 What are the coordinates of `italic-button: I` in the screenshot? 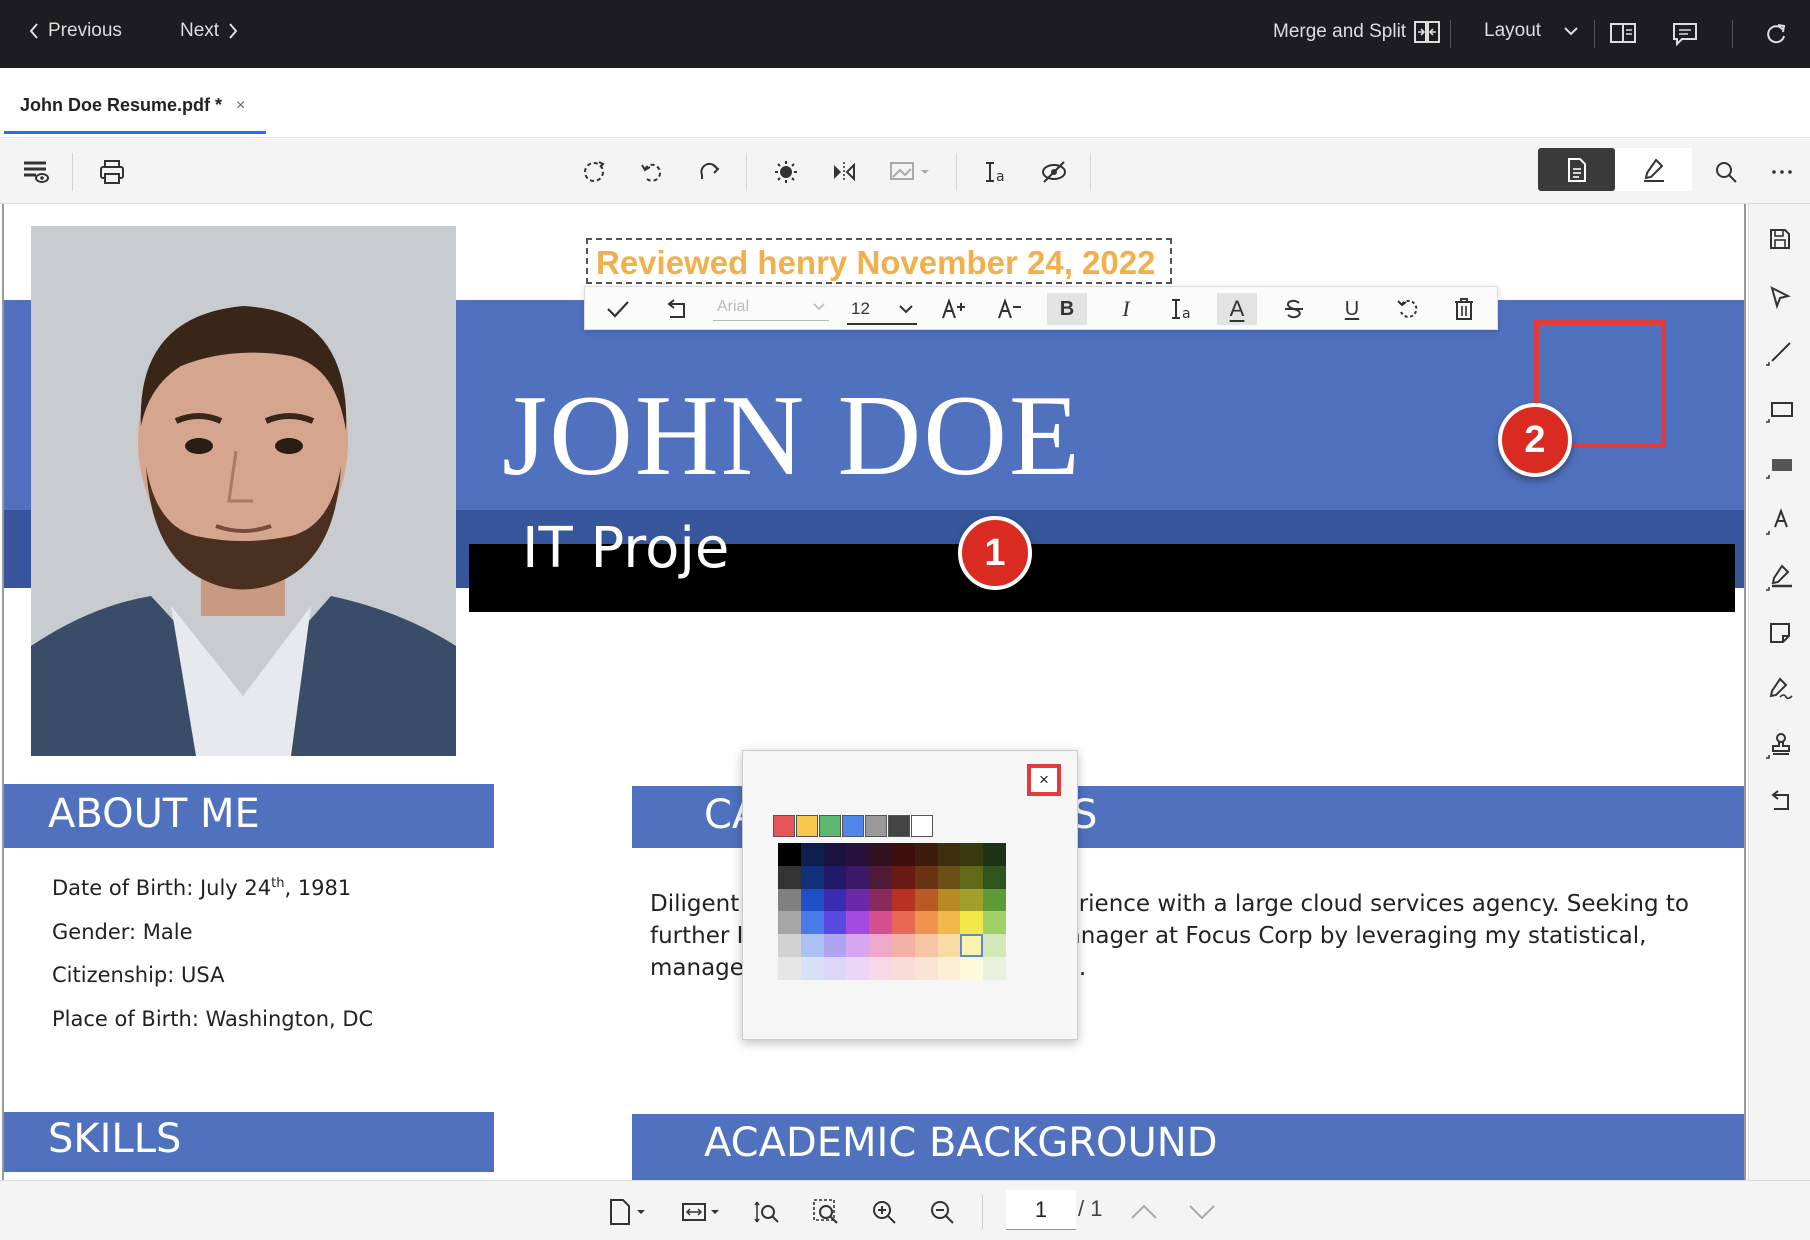 It's located at (1126, 309).